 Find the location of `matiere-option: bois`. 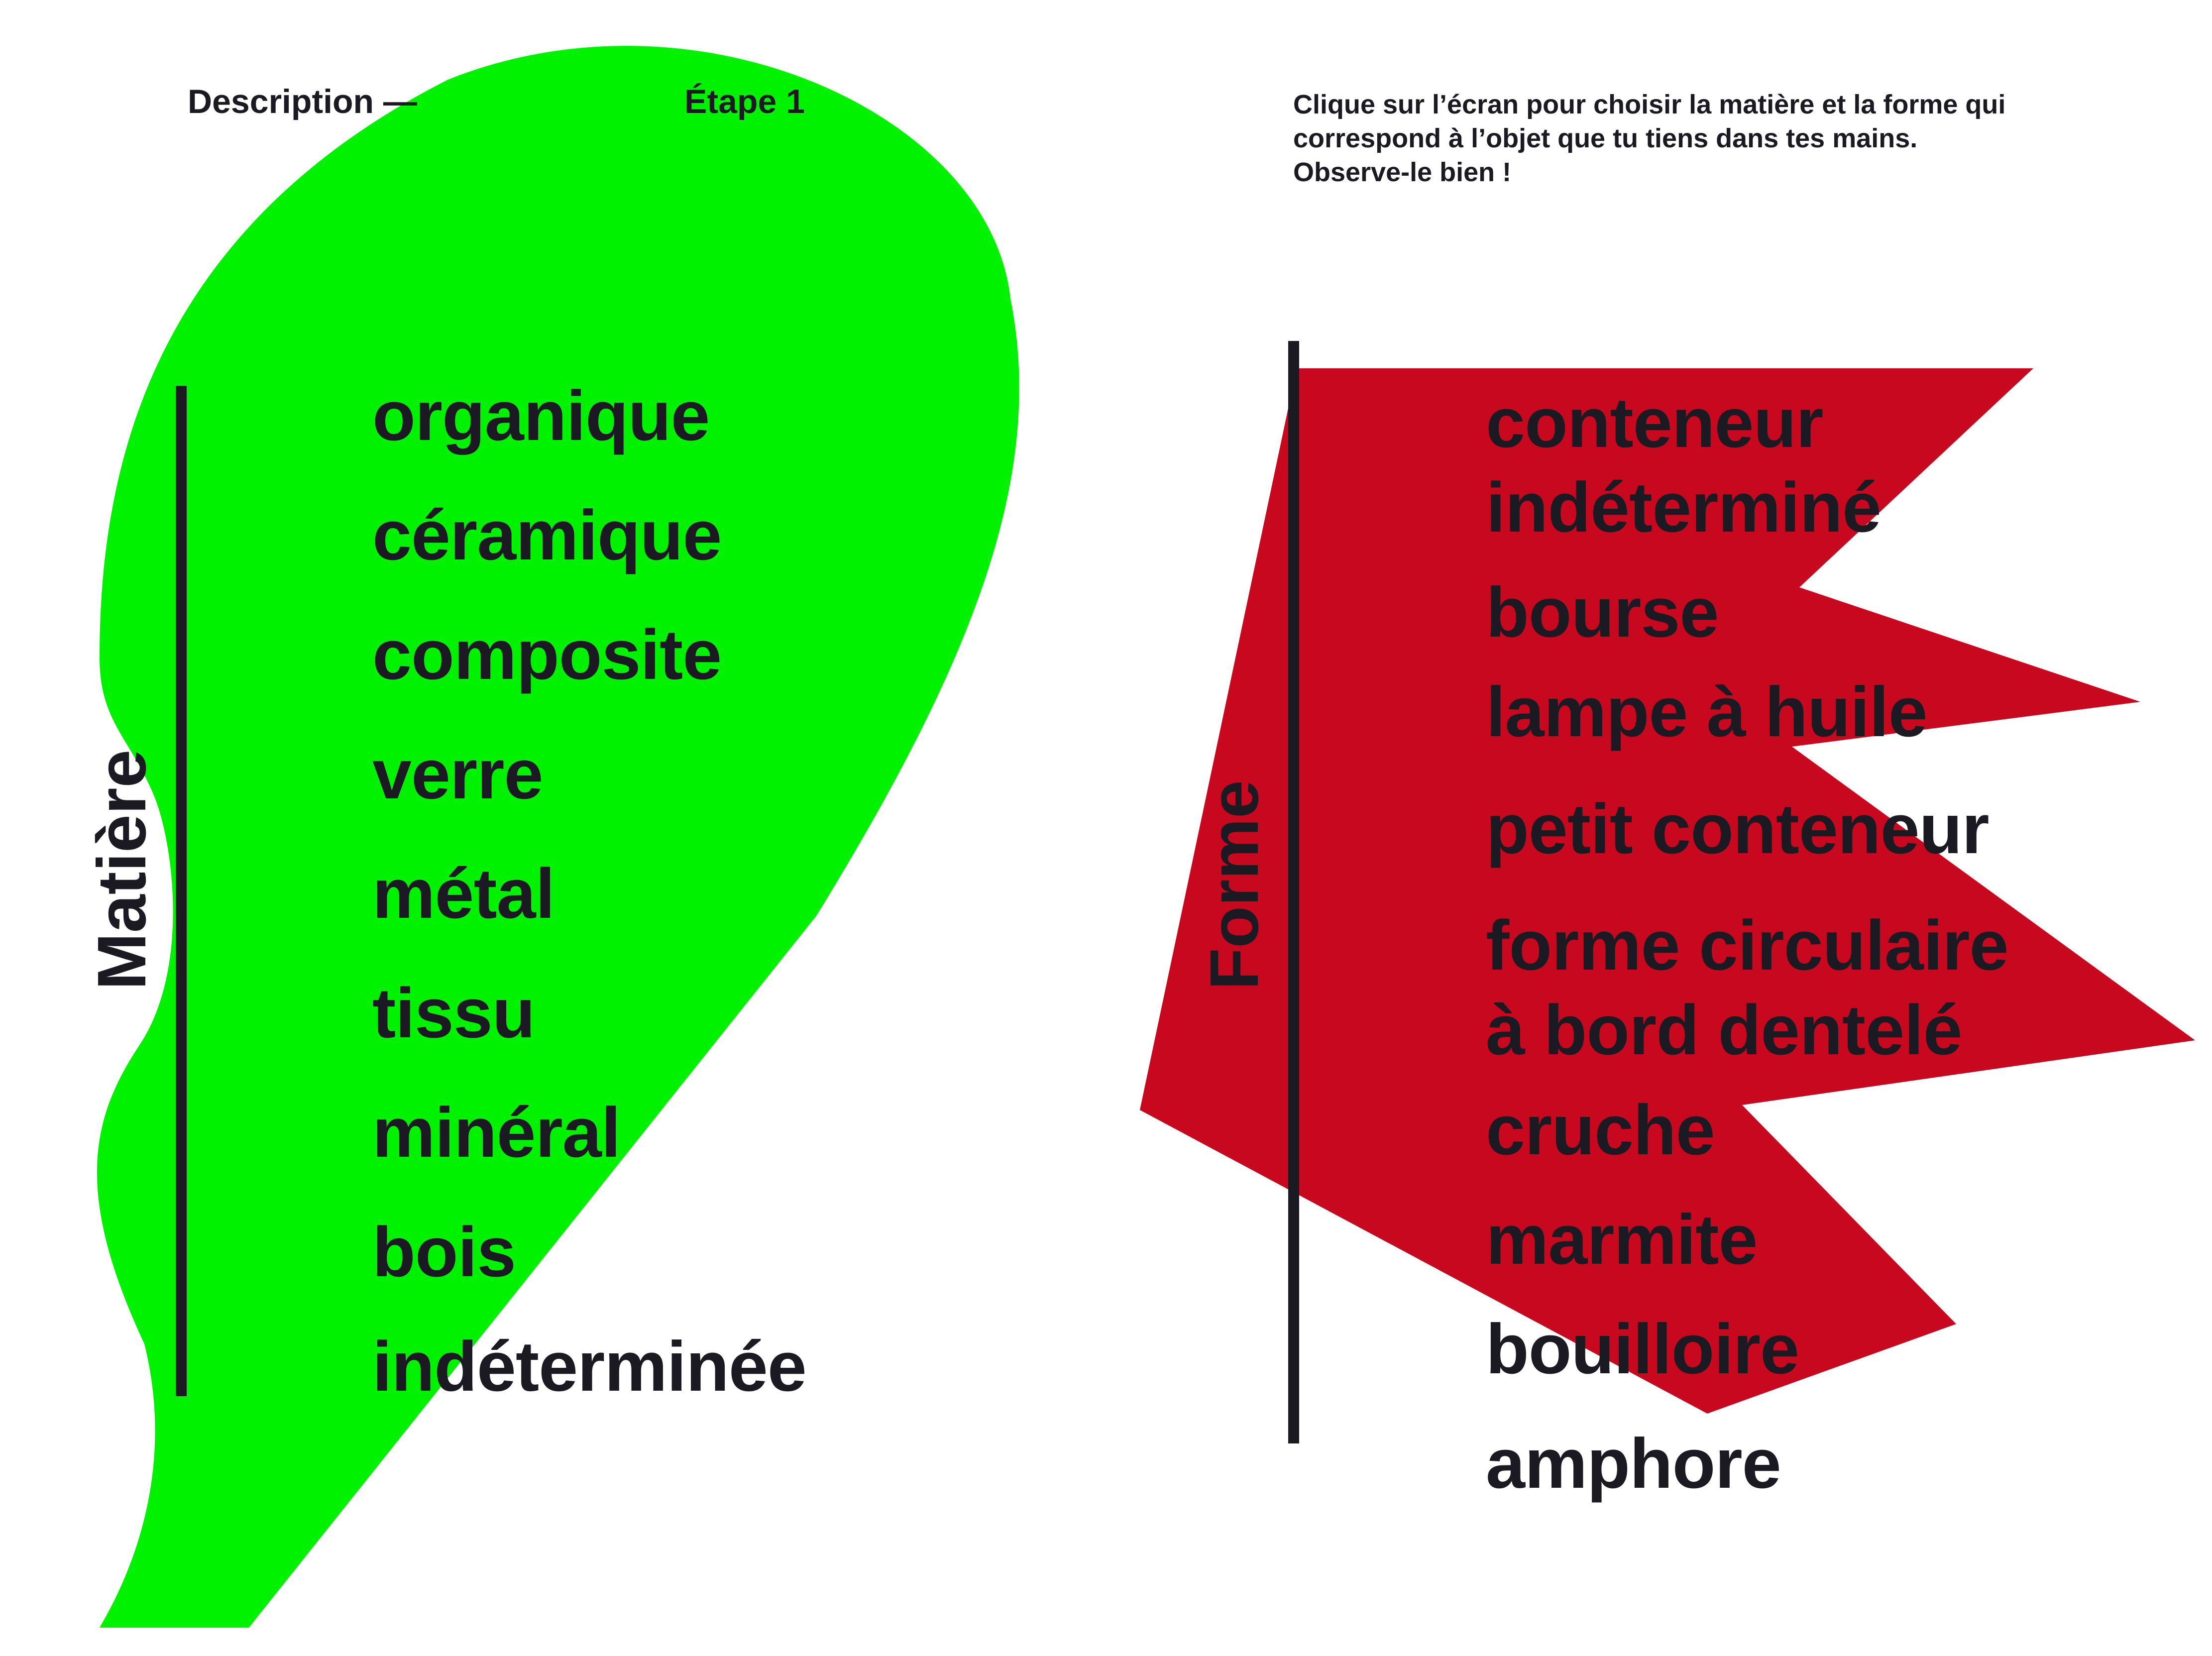

matiere-option: bois is located at coordinates (444, 1252).